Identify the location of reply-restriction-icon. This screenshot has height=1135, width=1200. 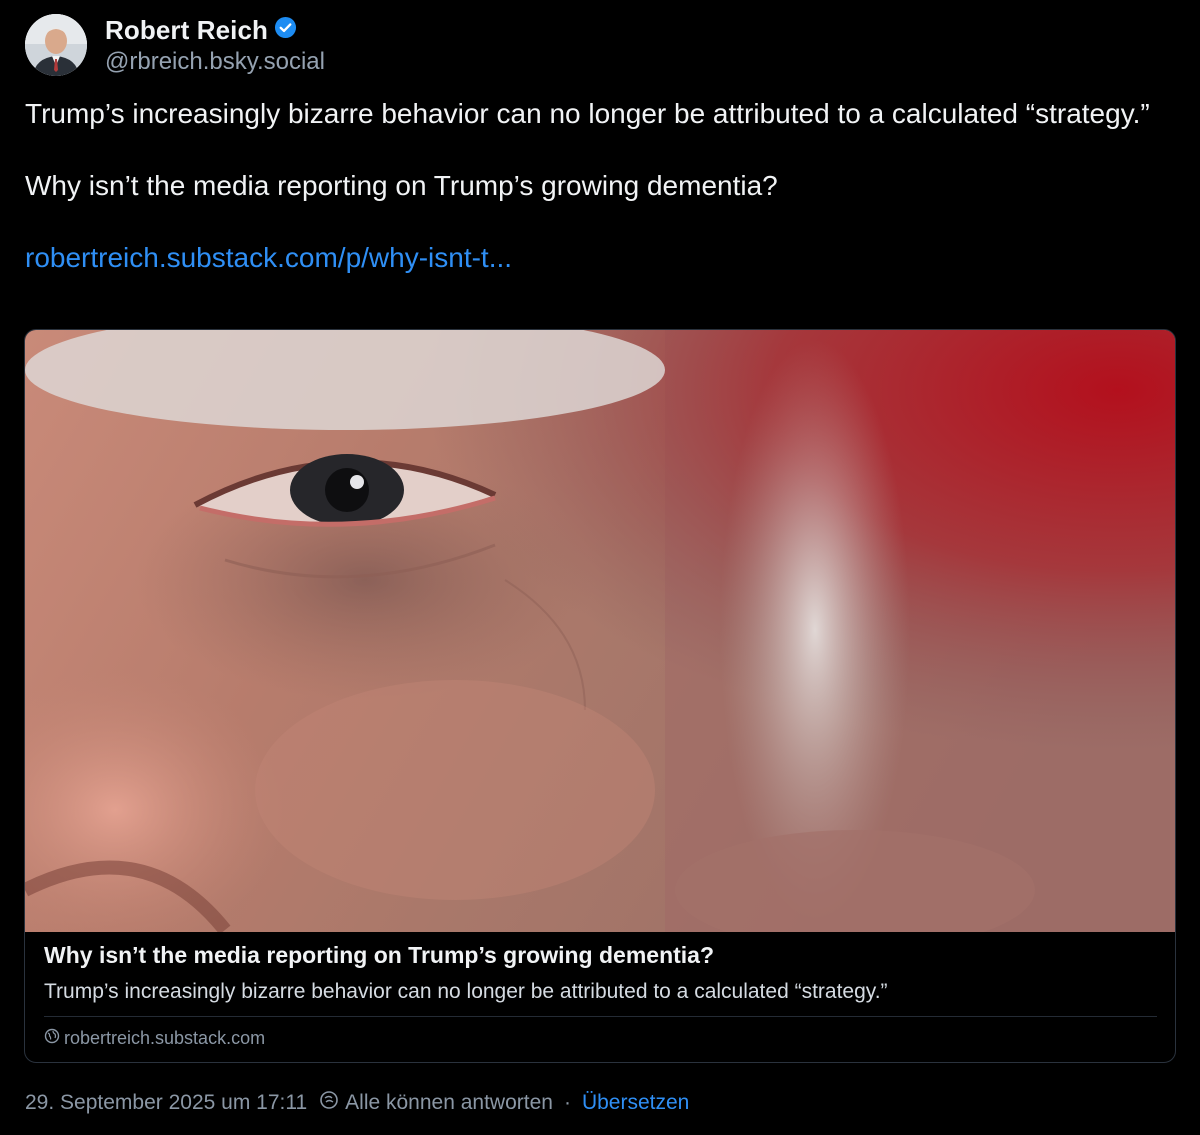
(329, 1103).